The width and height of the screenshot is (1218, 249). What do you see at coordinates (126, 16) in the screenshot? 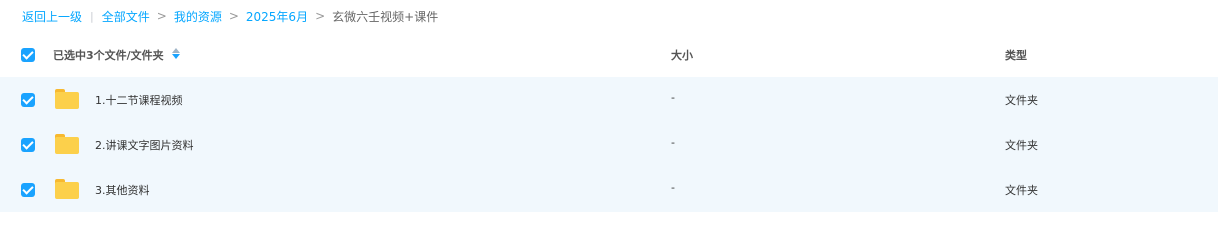
I see `breadcrumb-all-files: 全部文件` at bounding box center [126, 16].